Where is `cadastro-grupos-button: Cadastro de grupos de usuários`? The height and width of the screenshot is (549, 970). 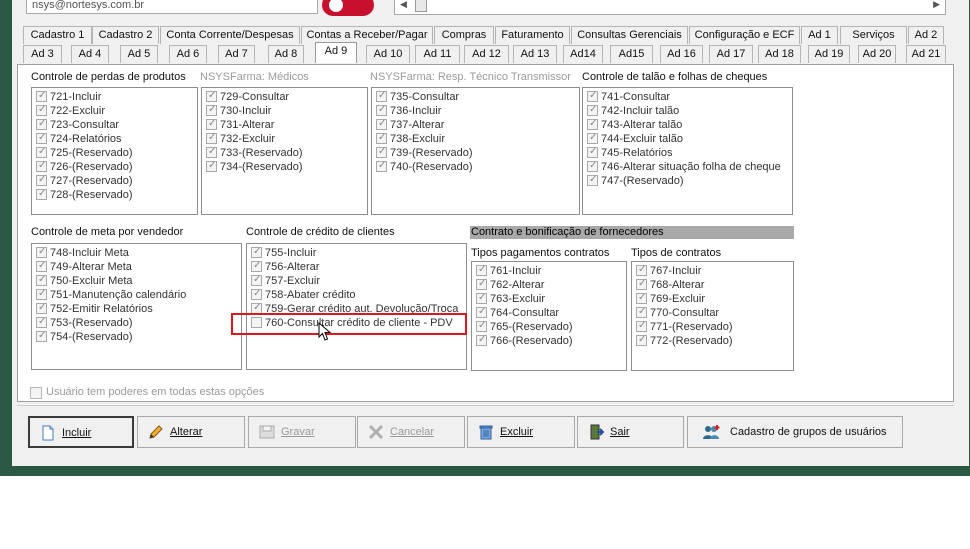
cadastro-grupos-button: Cadastro de grupos de usuários is located at coordinates (795, 432).